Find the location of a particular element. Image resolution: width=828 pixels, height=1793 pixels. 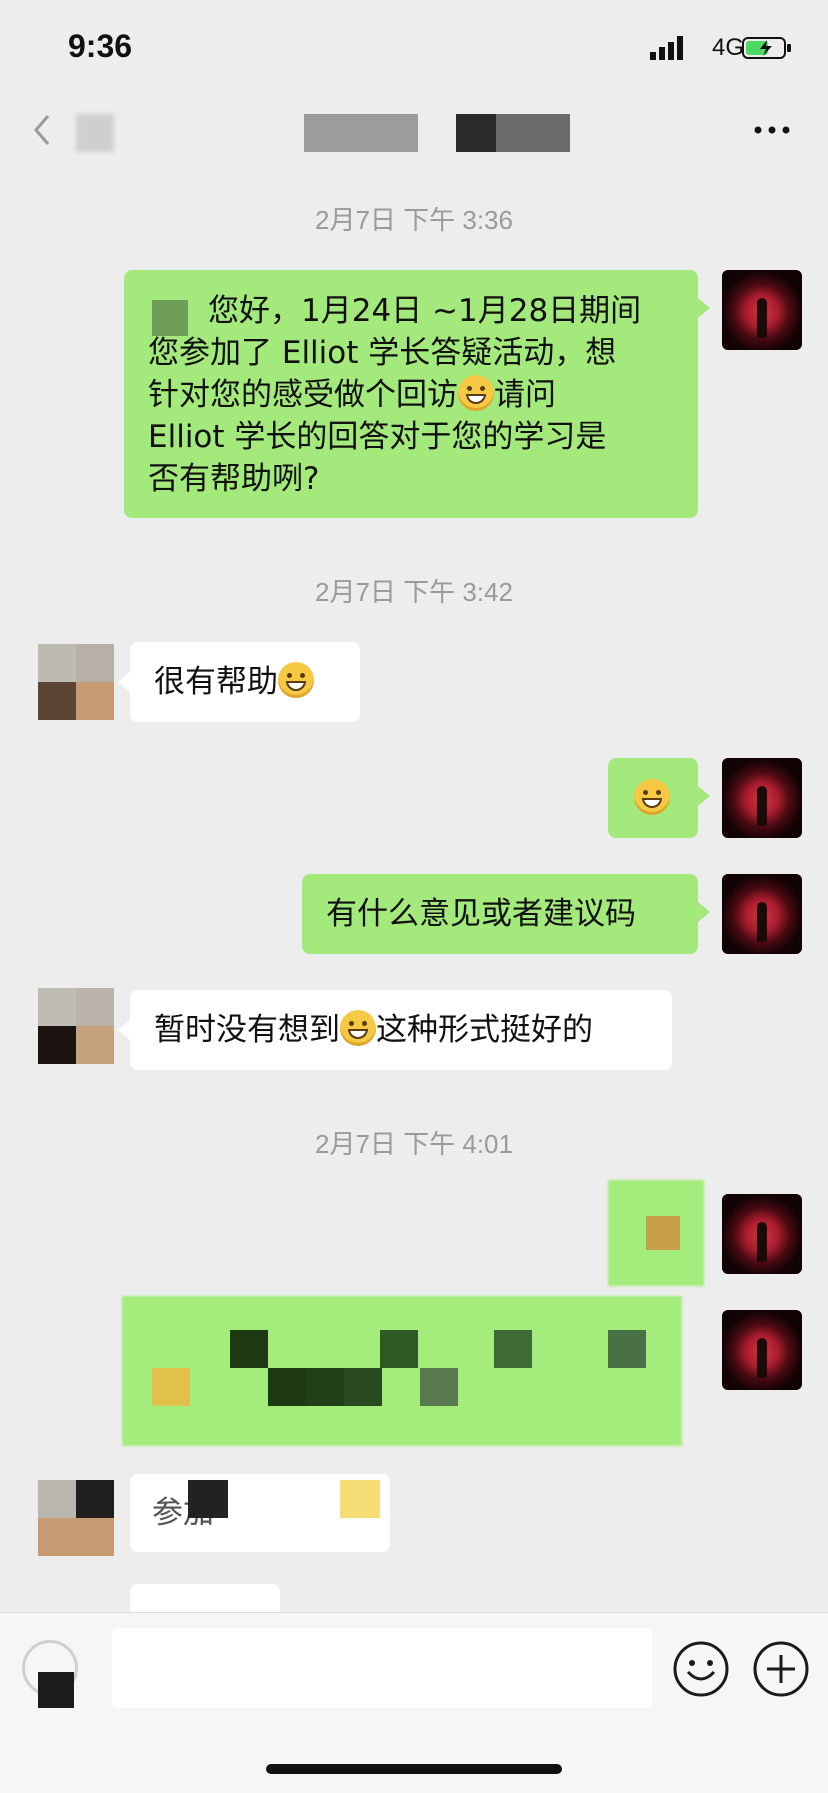

message-text: 暂时没有想到 is located at coordinates (247, 1030).